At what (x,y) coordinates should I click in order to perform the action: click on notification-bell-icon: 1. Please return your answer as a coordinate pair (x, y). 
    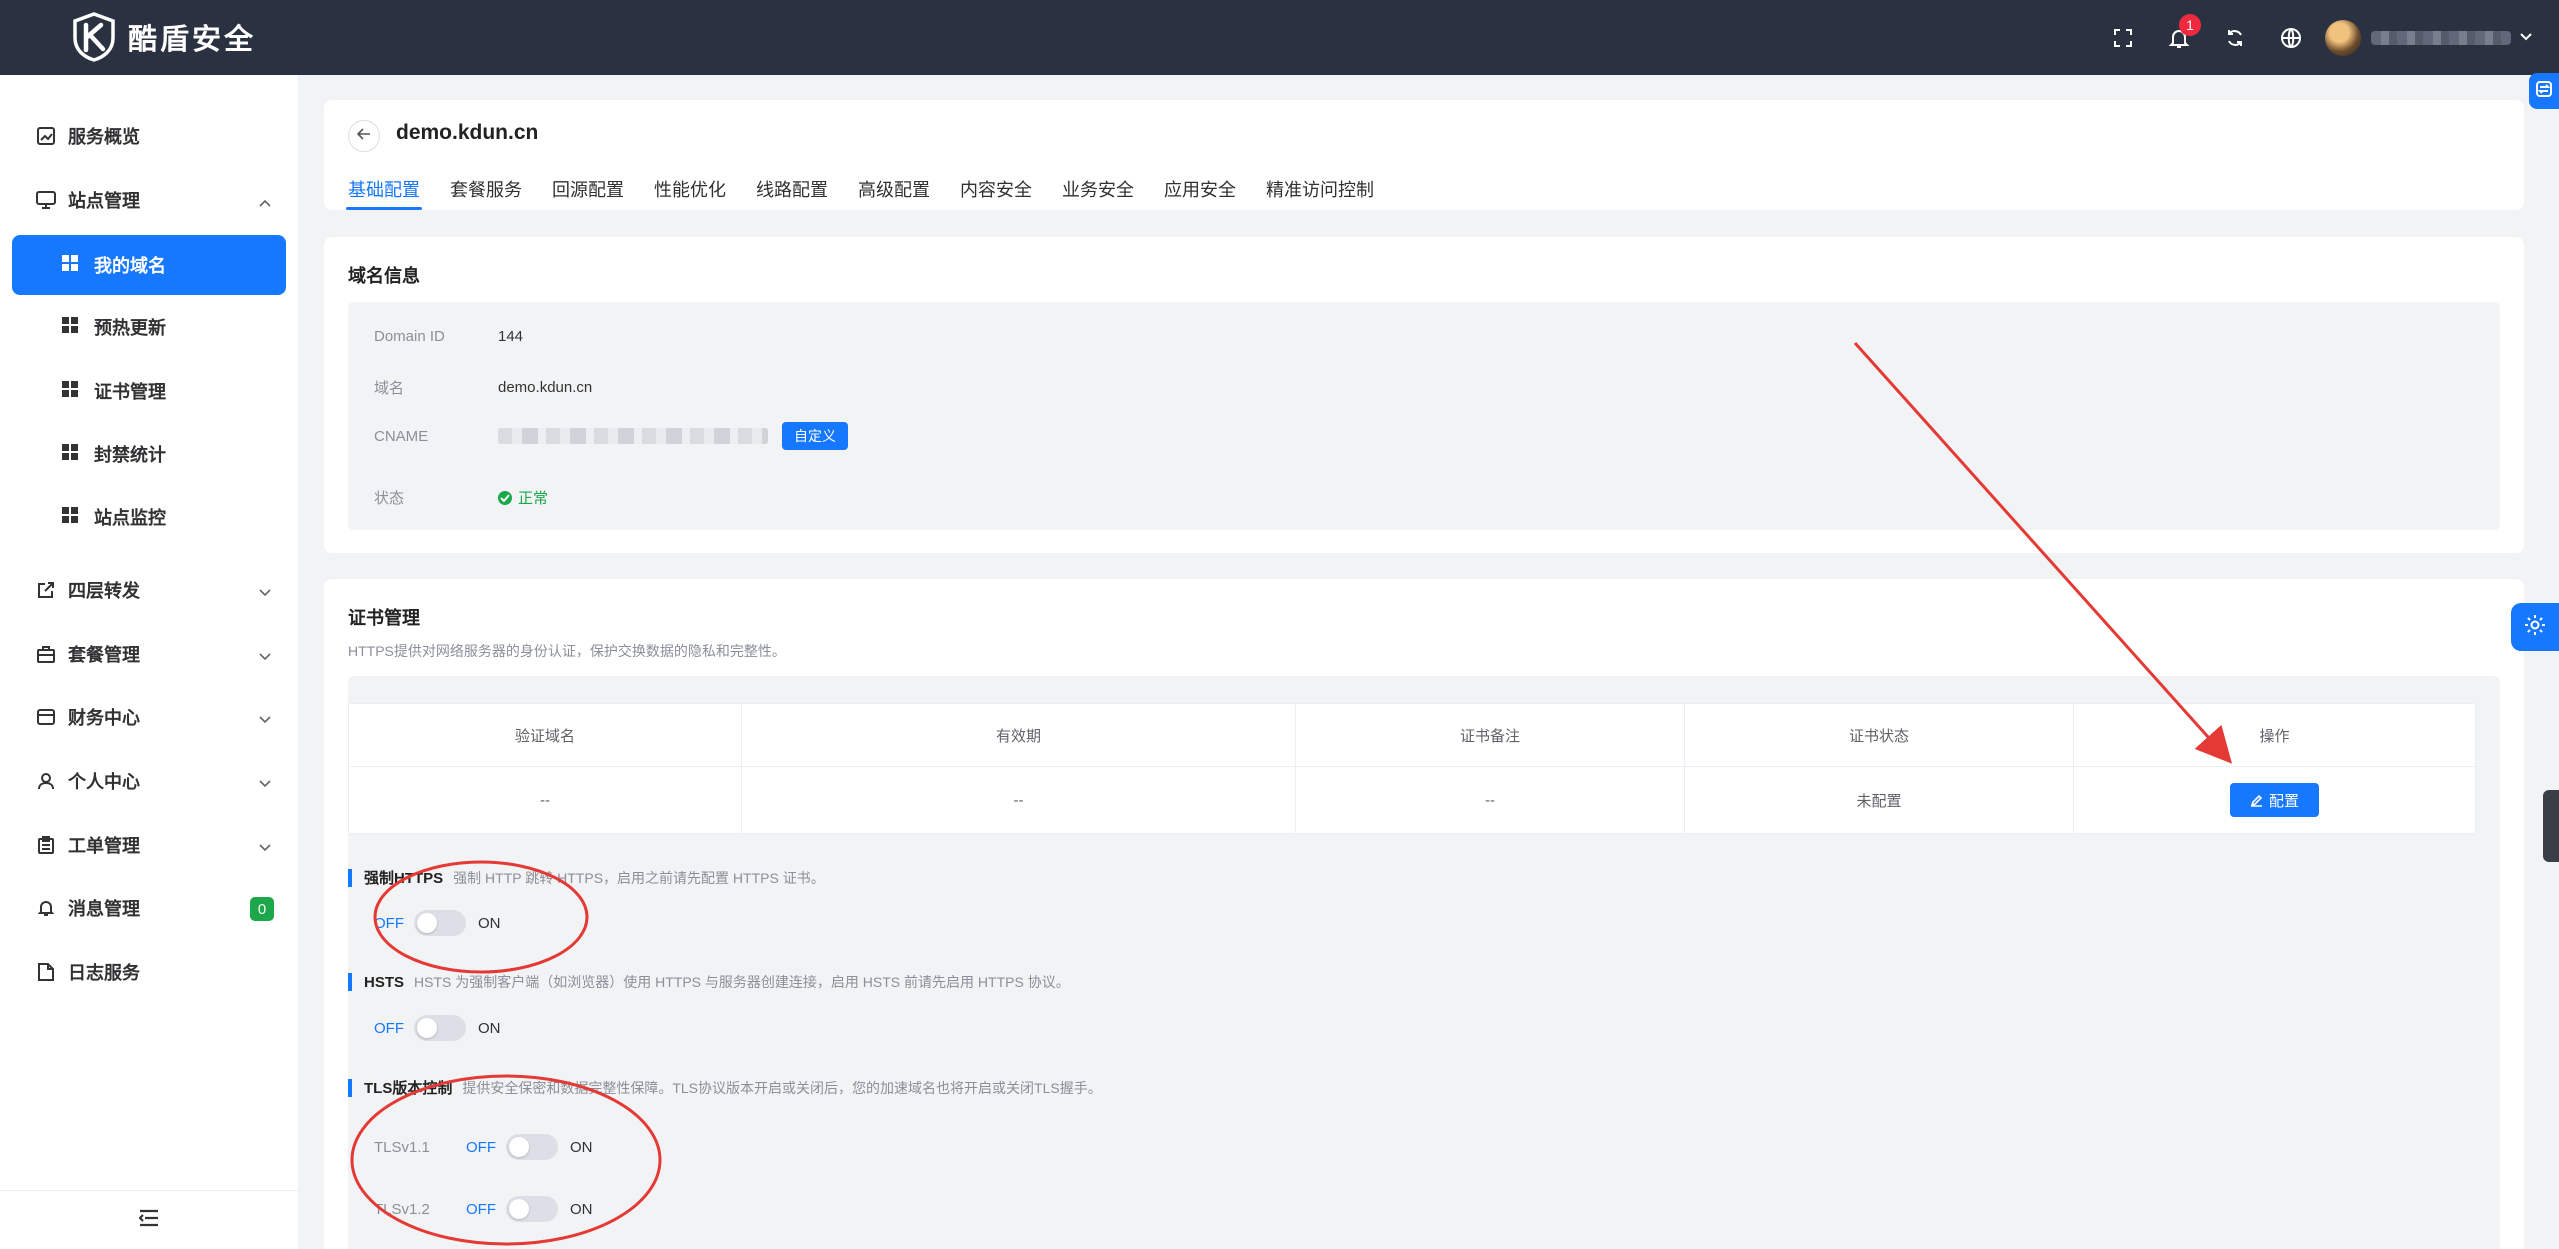
    Looking at the image, I should click on (2179, 37).